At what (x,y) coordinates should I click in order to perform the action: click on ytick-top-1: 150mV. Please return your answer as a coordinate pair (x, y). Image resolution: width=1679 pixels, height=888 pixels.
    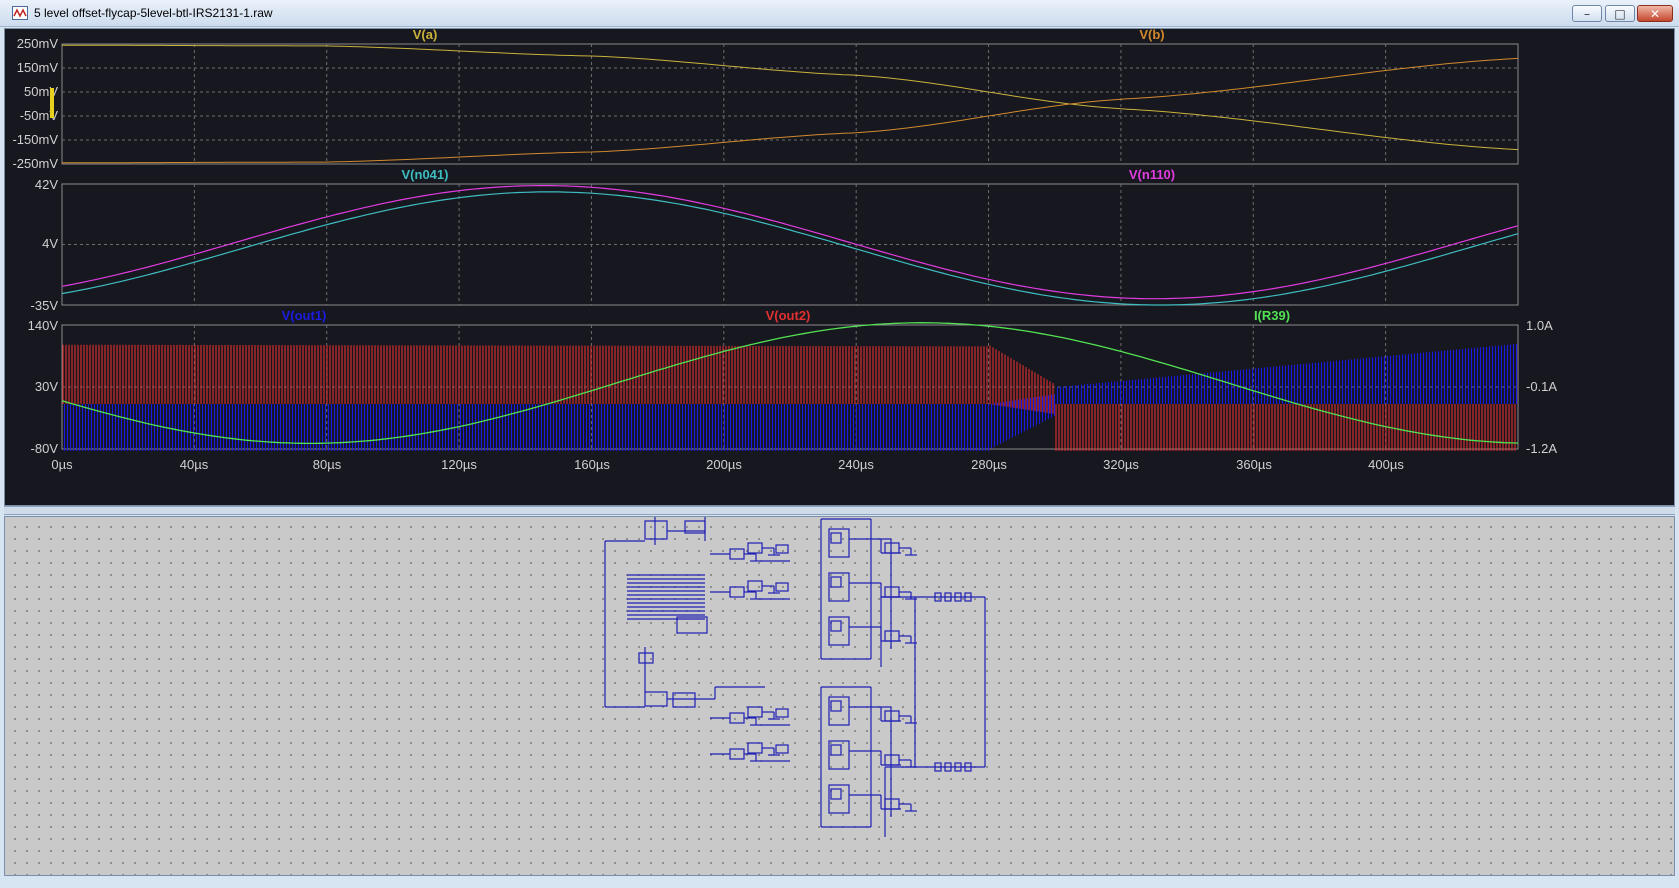
    Looking at the image, I should click on (38, 67).